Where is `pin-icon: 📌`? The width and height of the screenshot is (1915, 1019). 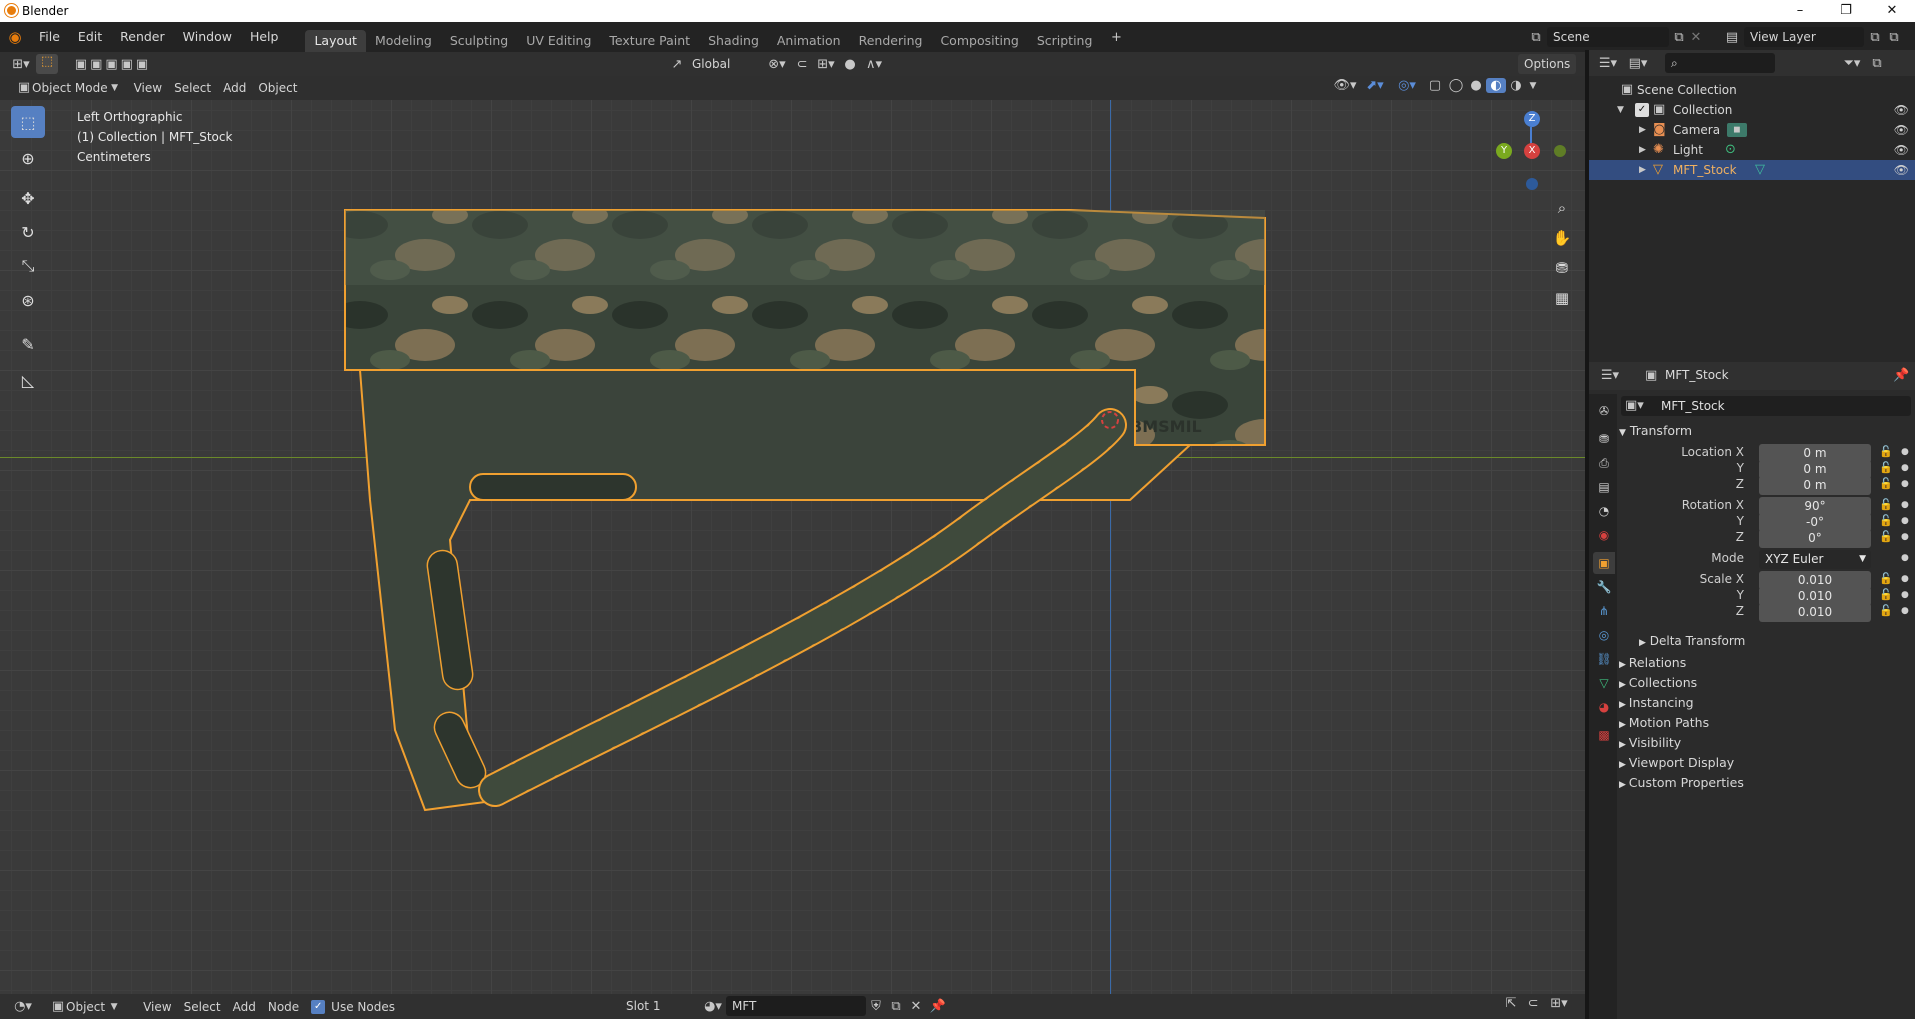 pin-icon: 📌 is located at coordinates (938, 1006).